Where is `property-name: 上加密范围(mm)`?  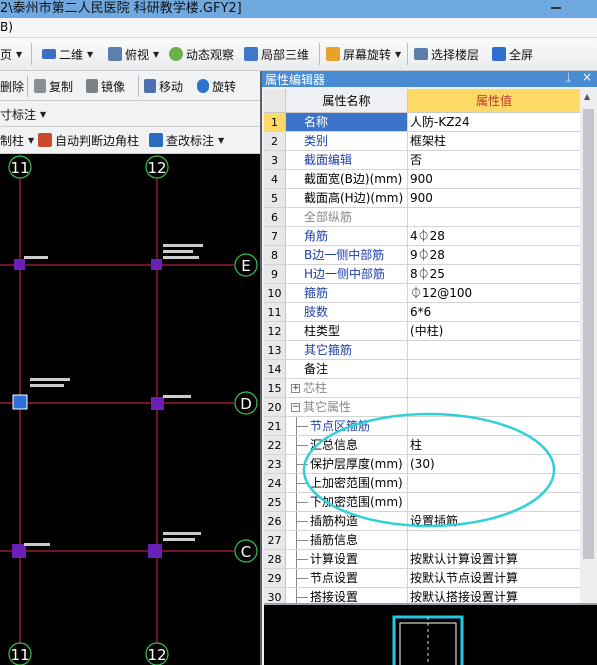
property-name: 上加密范围(mm) is located at coordinates (347, 483).